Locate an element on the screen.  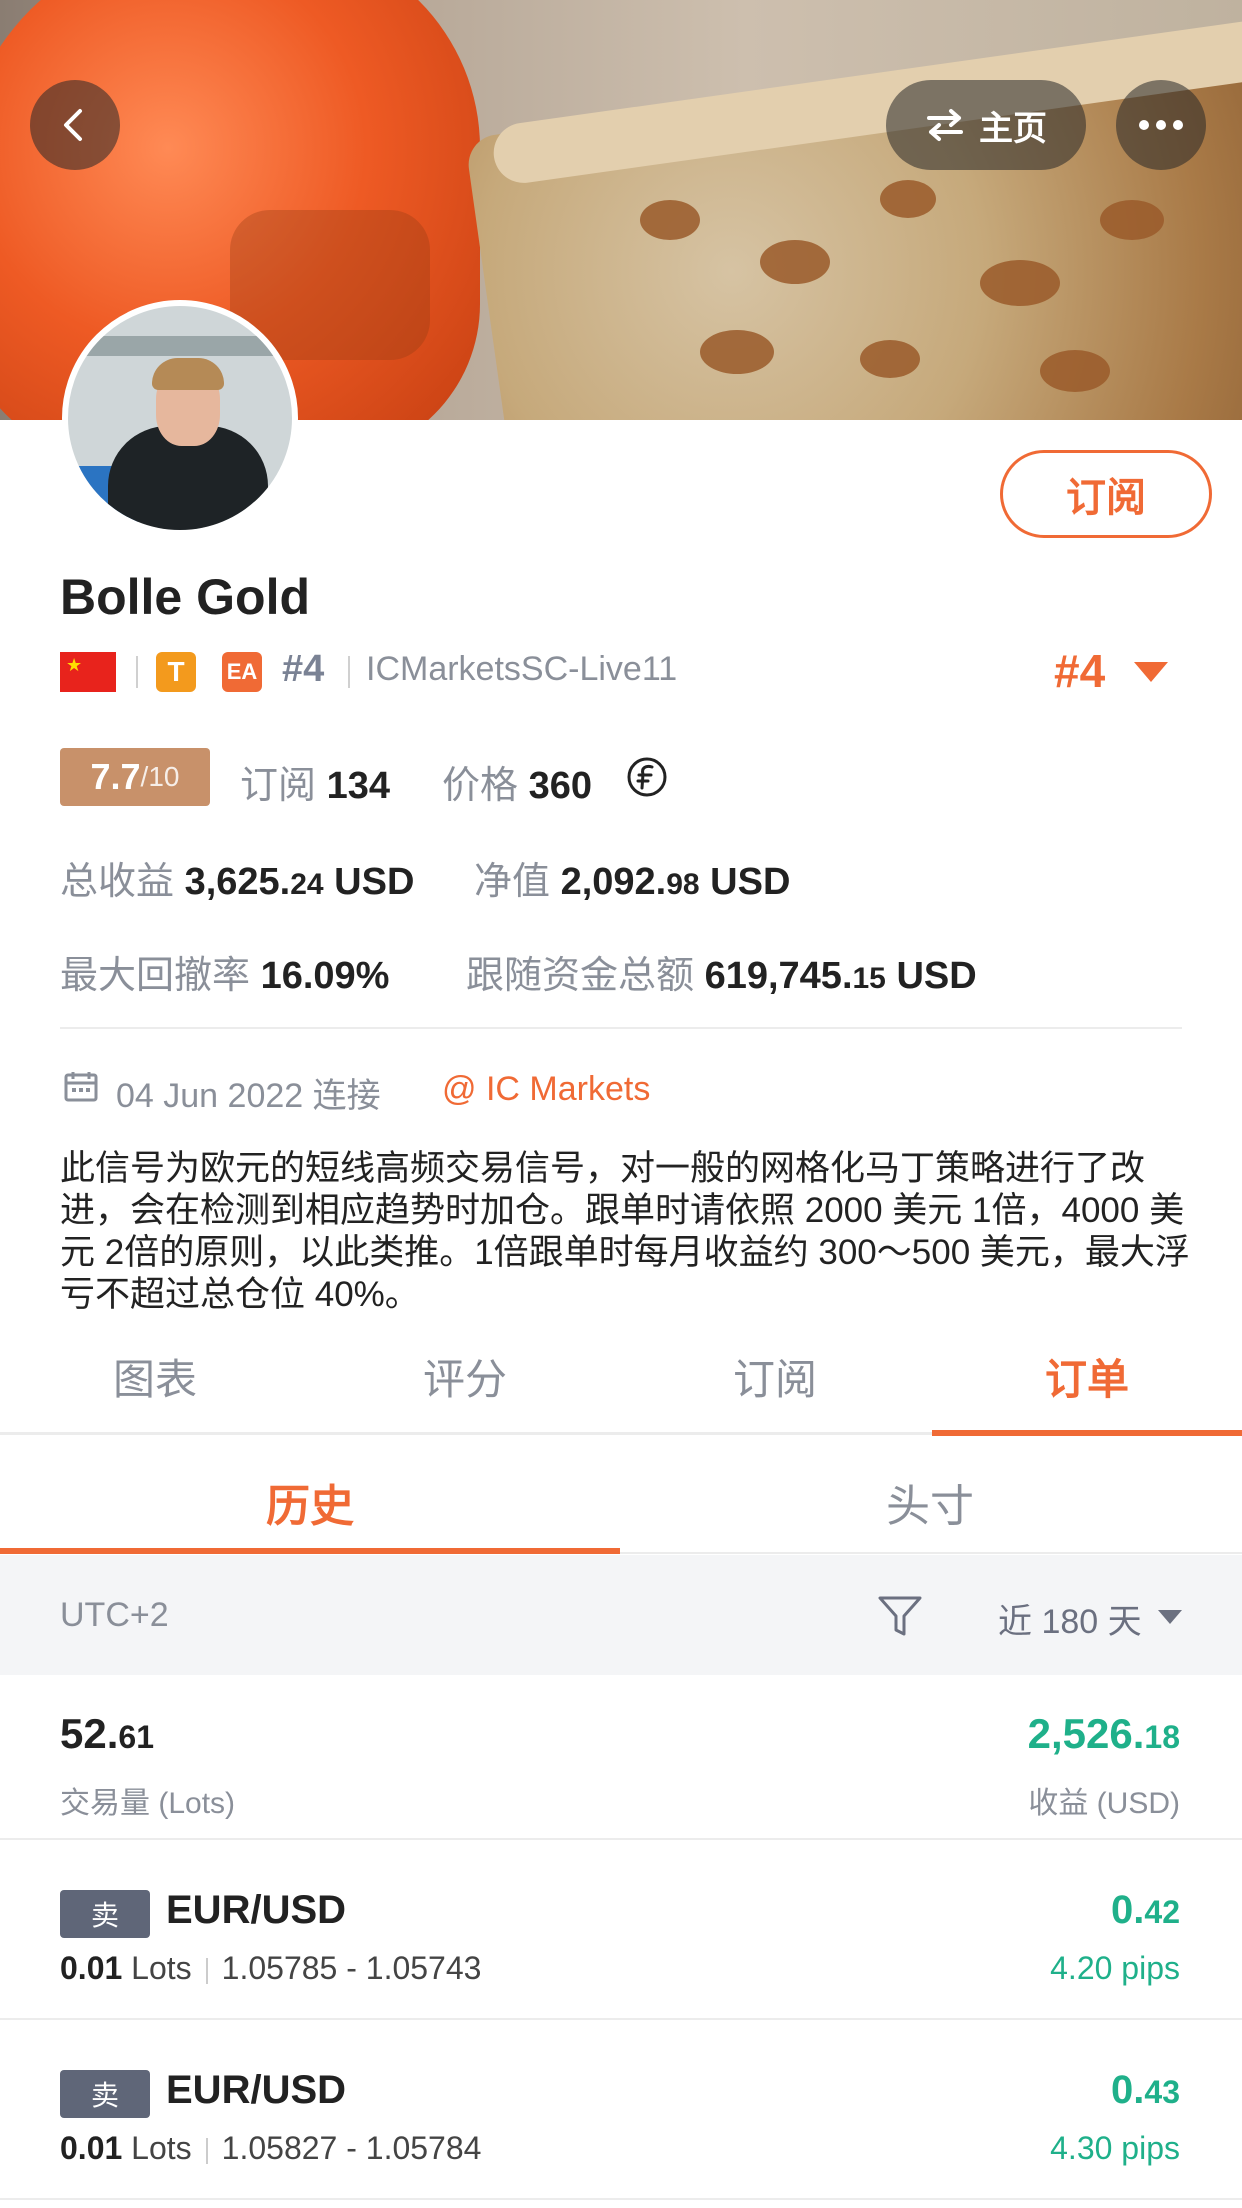
more-button is located at coordinates (1161, 125).